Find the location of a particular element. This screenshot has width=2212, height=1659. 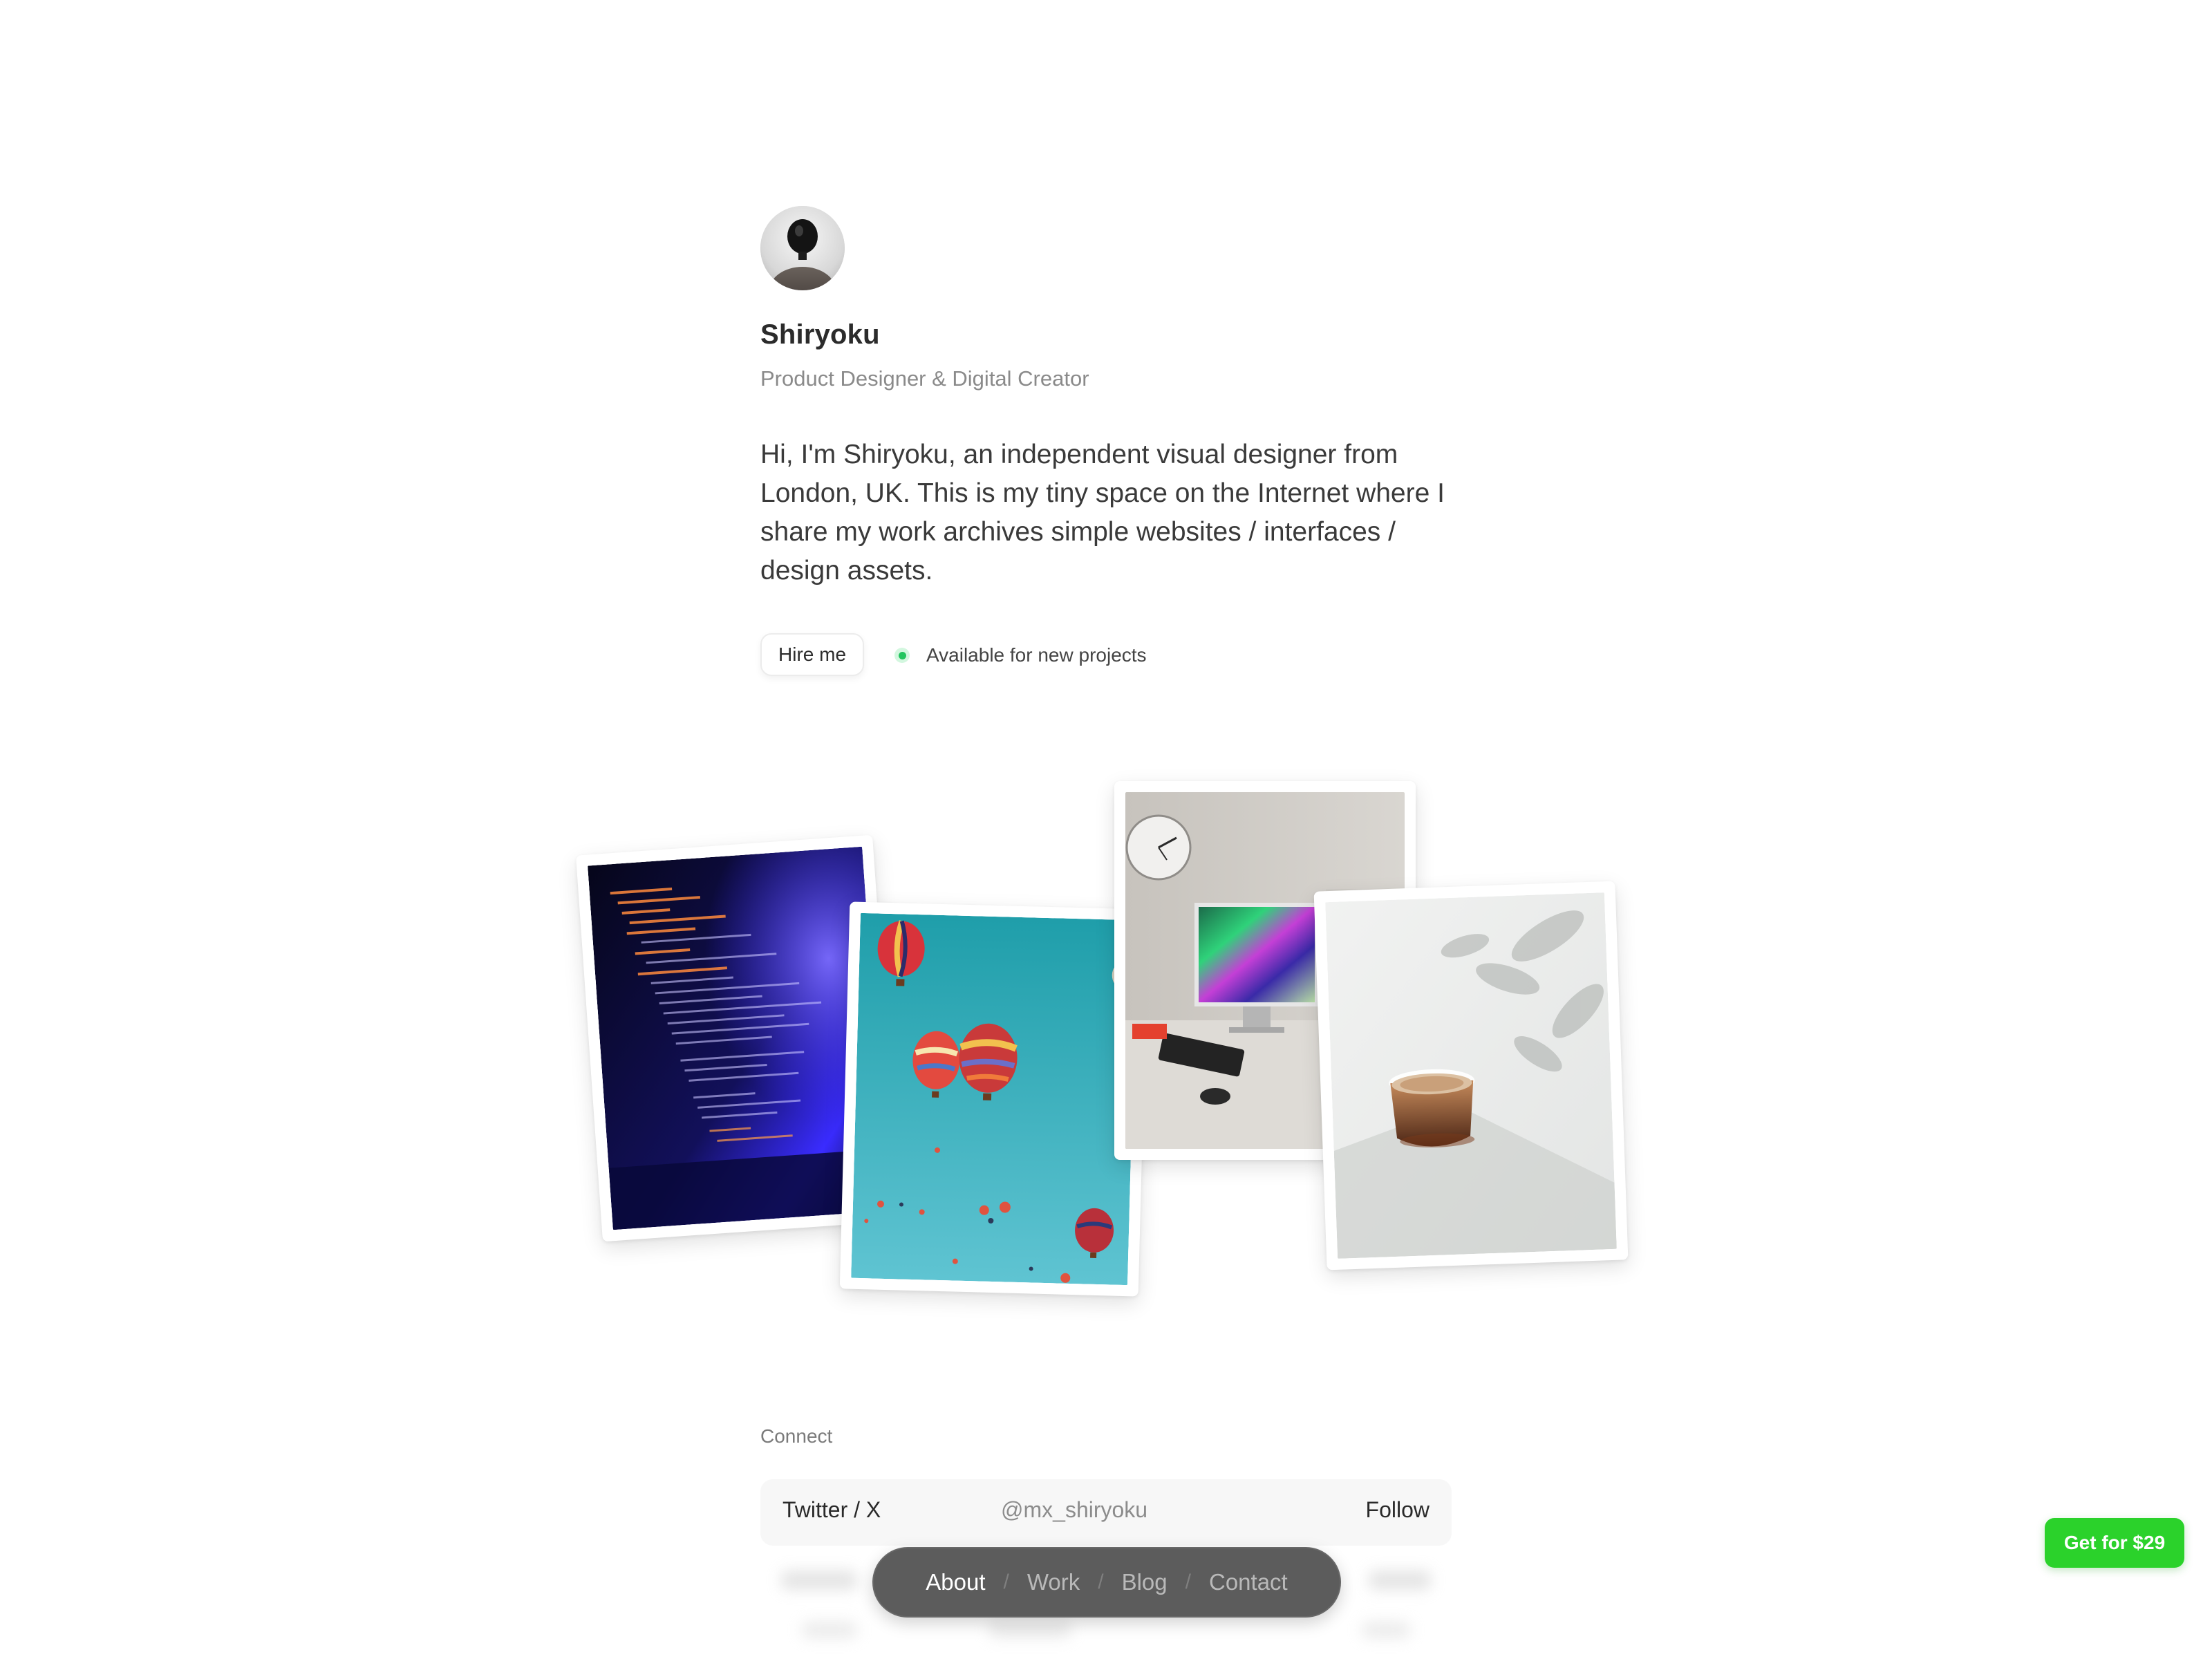

get-template-button: Get for $29 is located at coordinates (2114, 1543).